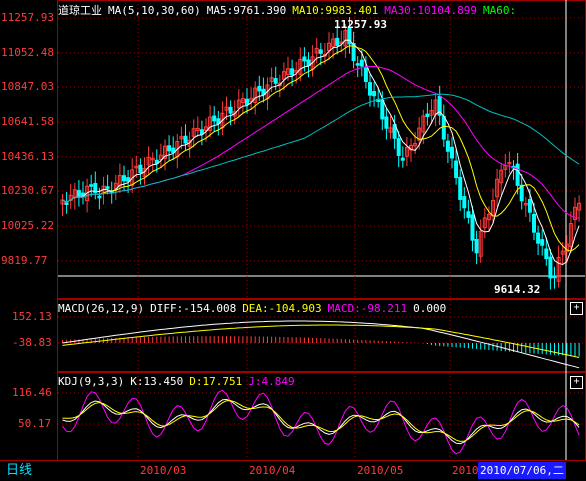 The height and width of the screenshot is (481, 586). Describe the element at coordinates (216, 381) in the screenshot. I see `kdj-d-value: D:17.751` at that location.